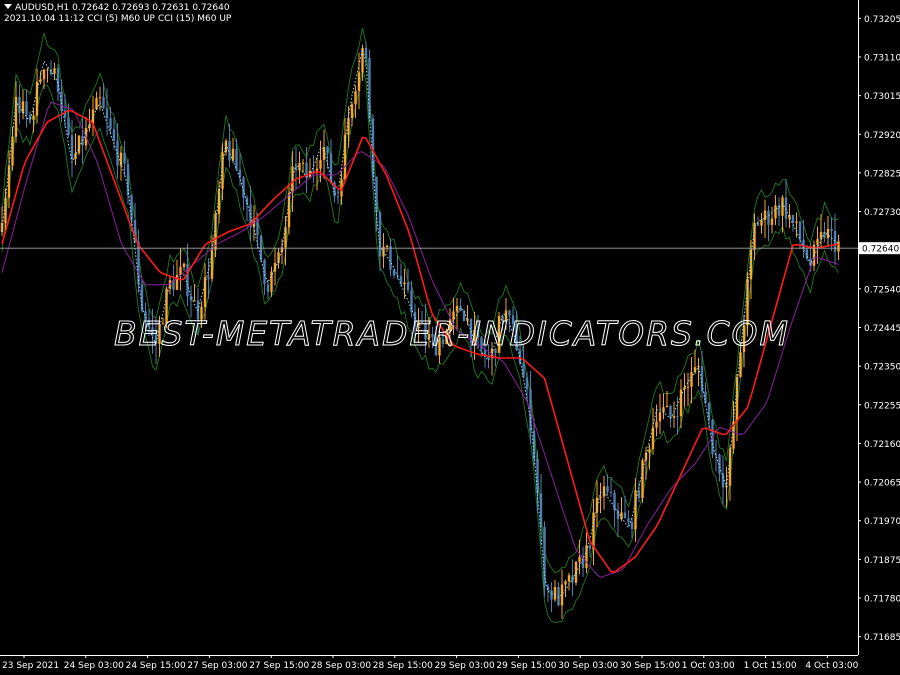  I want to click on y-tick-label: 0.72920, so click(882, 136).